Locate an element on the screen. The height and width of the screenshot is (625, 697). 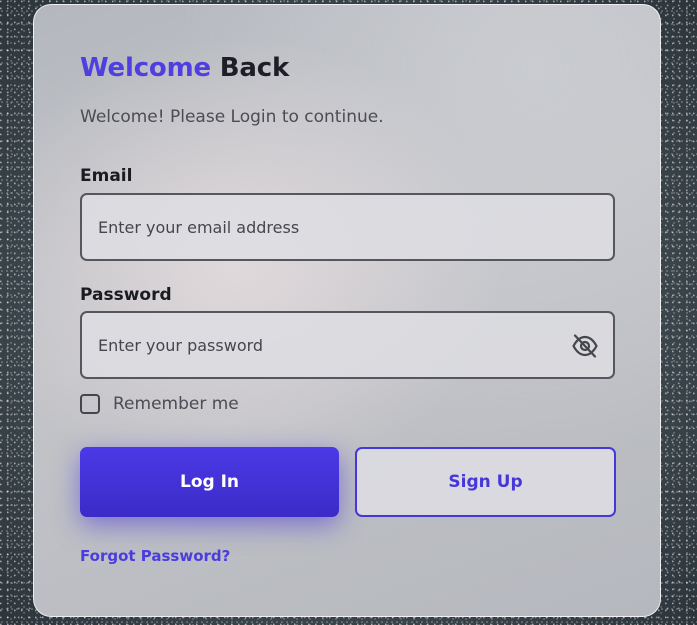
remember-me-toggle: Remember me is located at coordinates (159, 404).